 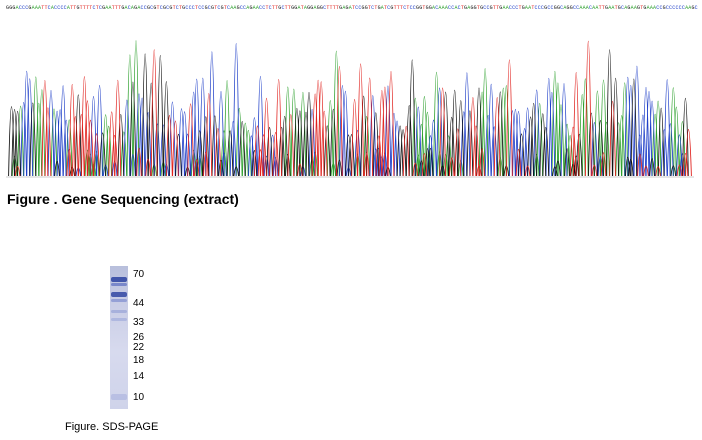 I want to click on mw-marker-label: 10, so click(x=139, y=397).